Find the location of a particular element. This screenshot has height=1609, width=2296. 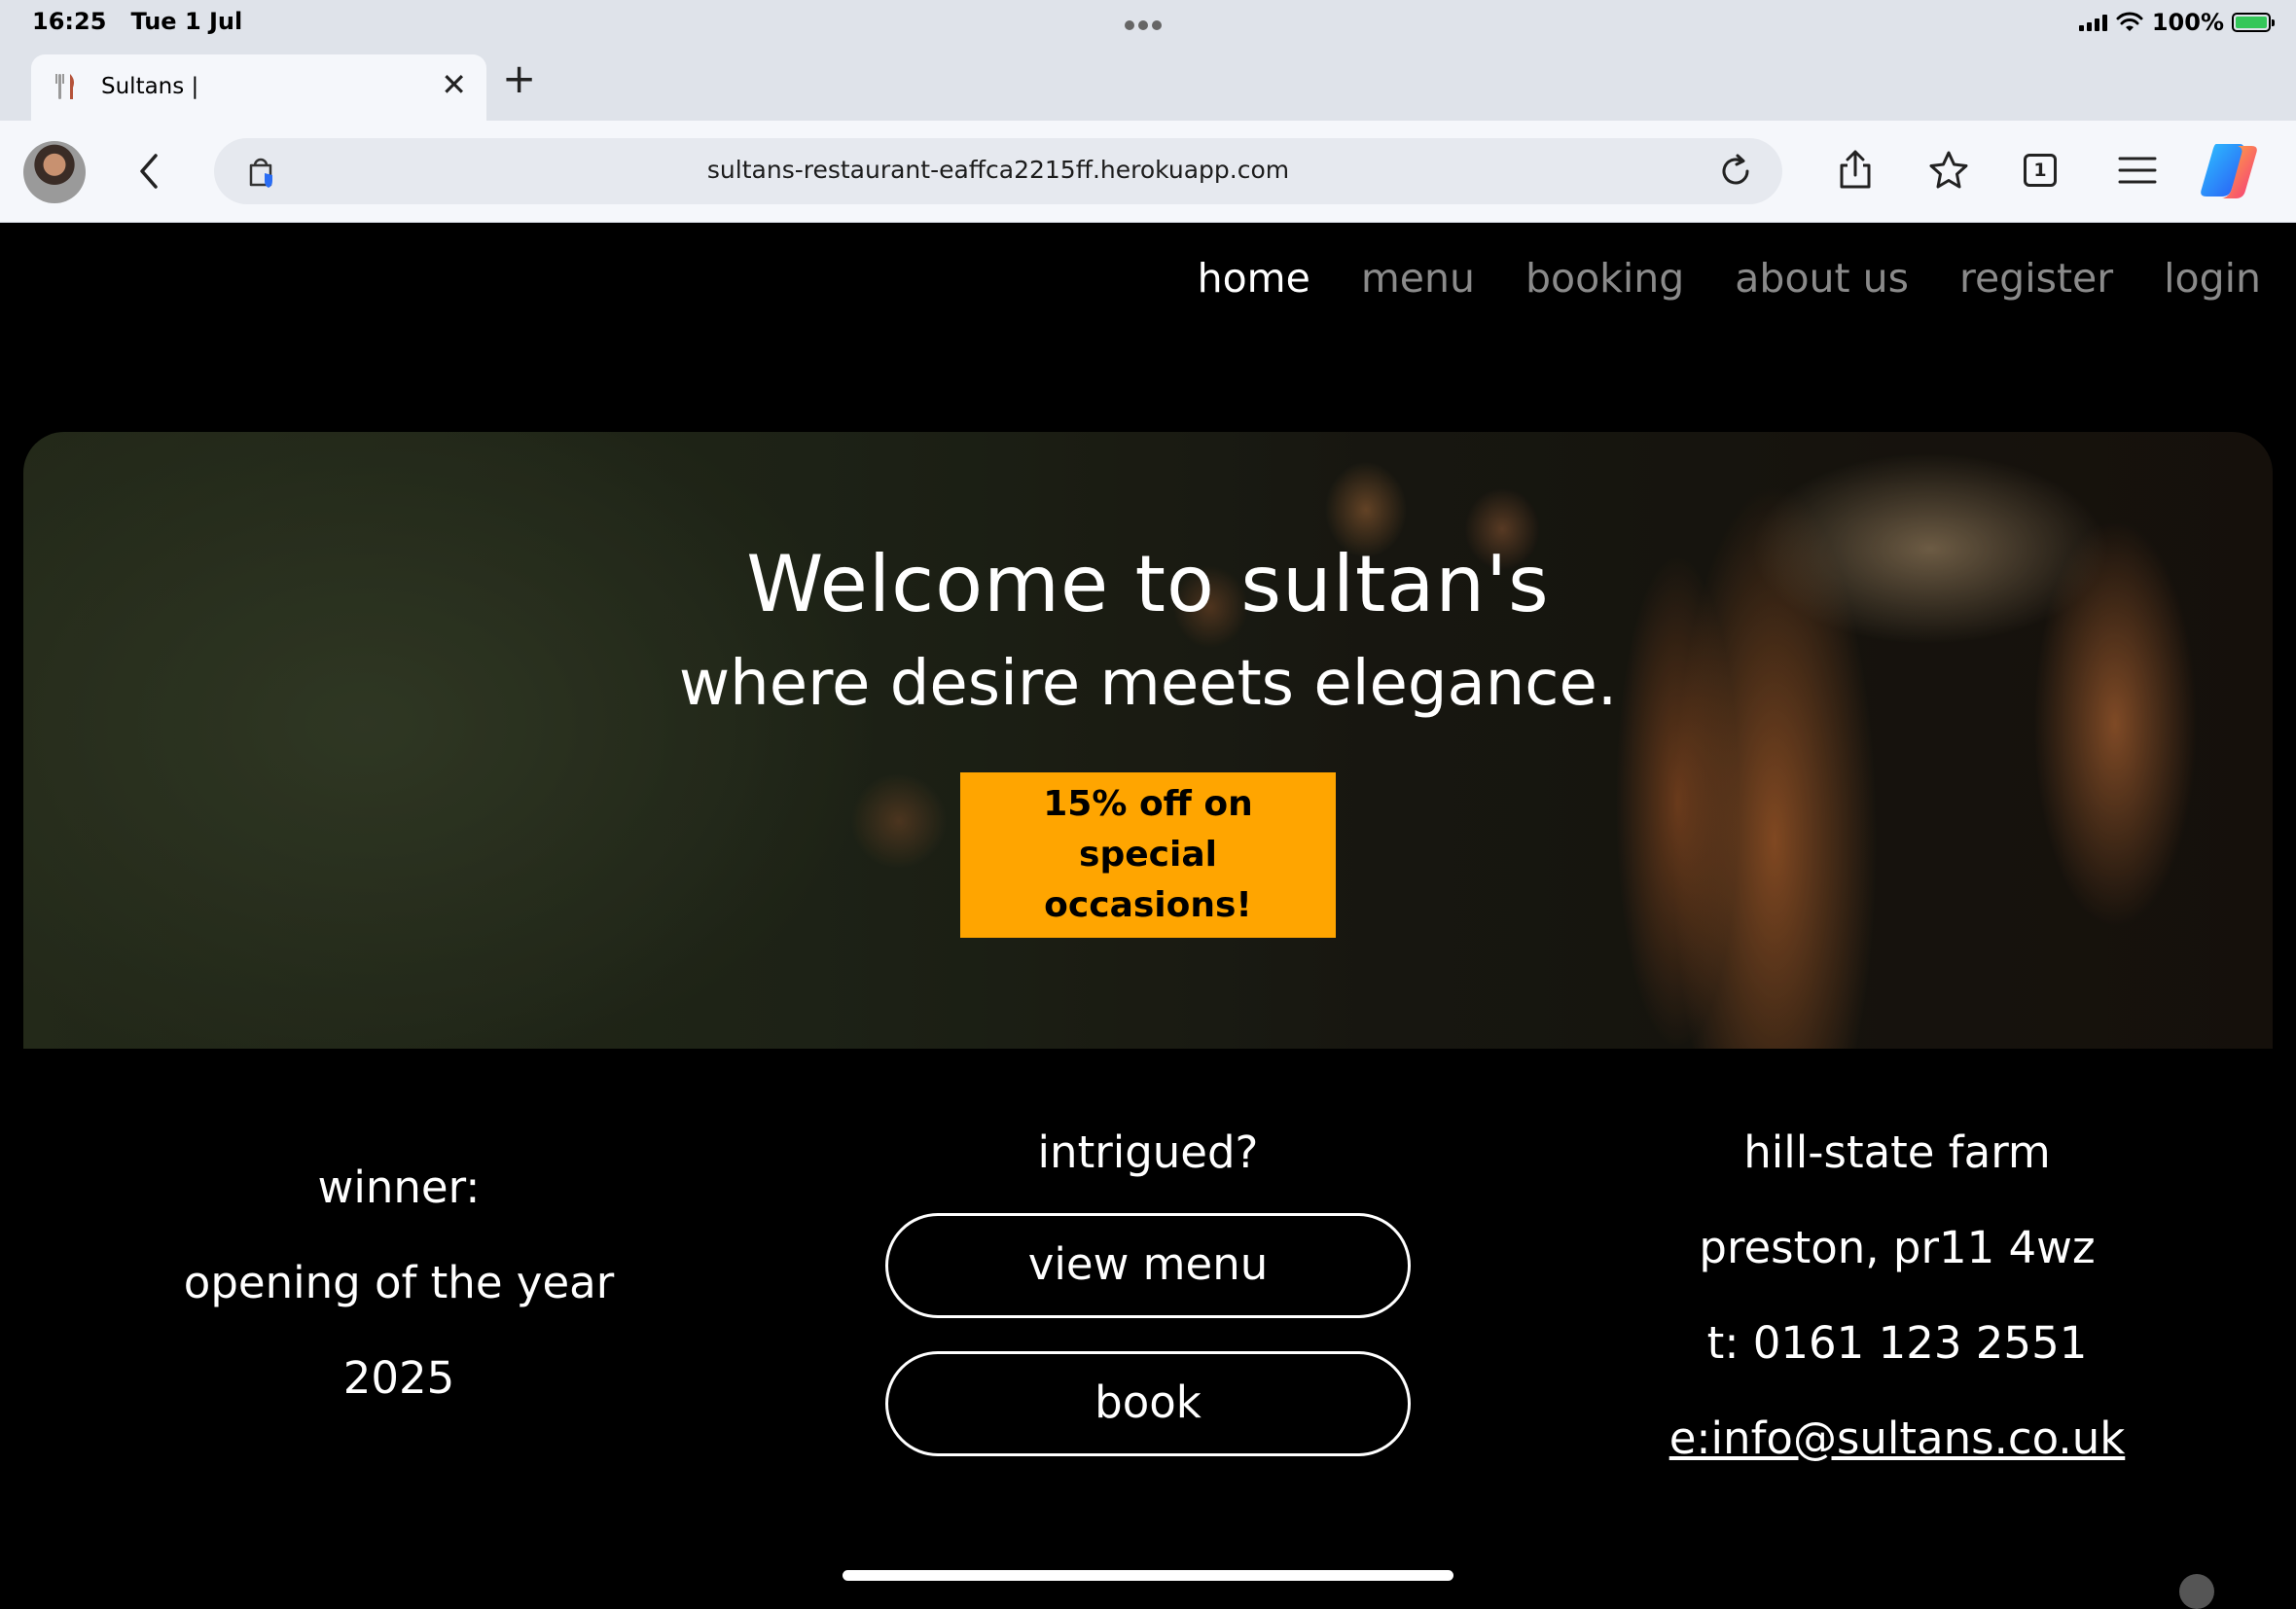

fork-knife-icon is located at coordinates (64, 86).